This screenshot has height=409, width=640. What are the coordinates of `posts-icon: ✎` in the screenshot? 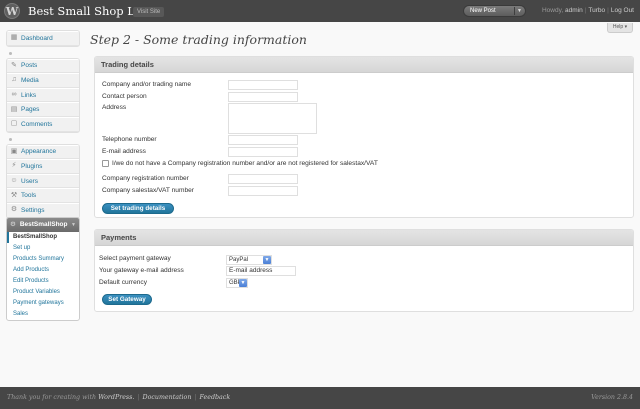 It's located at (14, 65).